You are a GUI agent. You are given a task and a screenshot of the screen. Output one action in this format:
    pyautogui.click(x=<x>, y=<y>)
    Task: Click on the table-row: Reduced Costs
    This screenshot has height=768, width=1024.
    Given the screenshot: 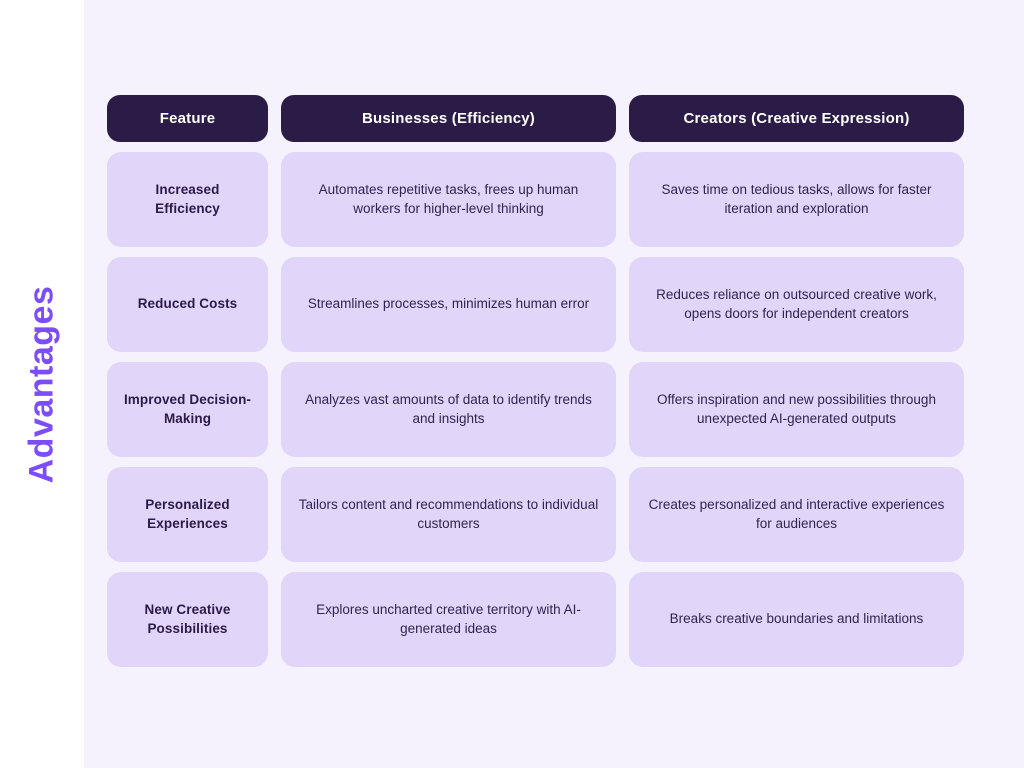 What is the action you would take?
    pyautogui.click(x=187, y=304)
    